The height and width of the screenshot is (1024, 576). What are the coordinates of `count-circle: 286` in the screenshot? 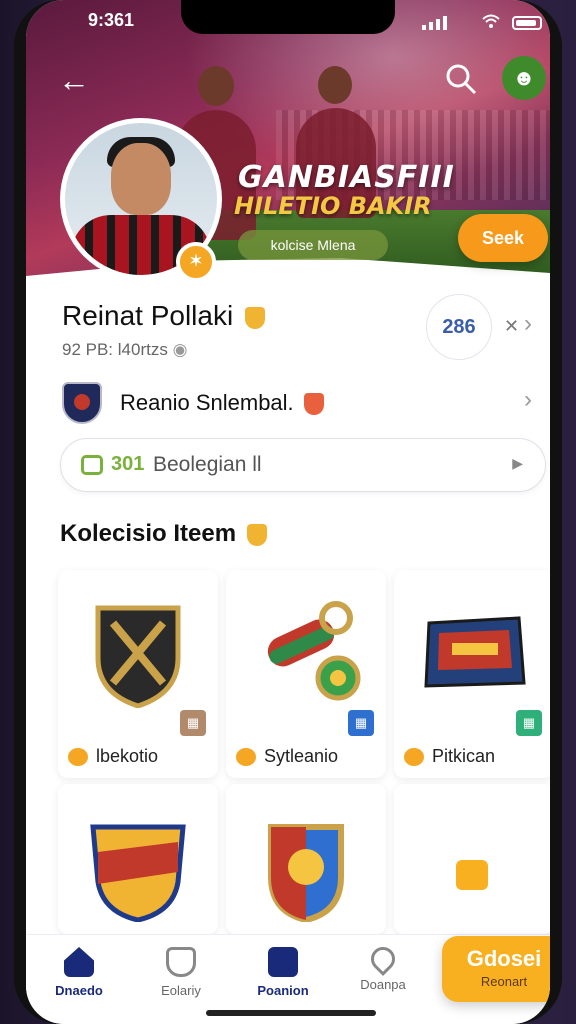 It's located at (459, 327).